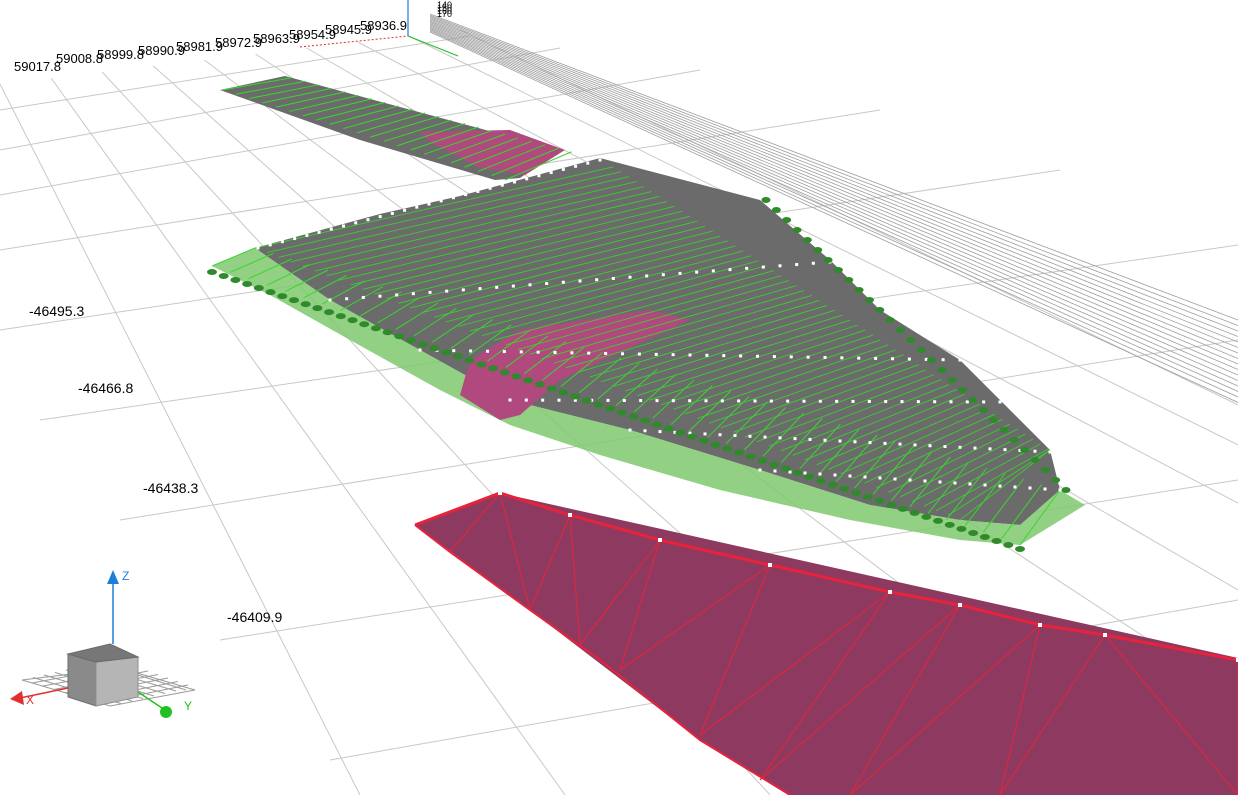 The image size is (1238, 795). Describe the element at coordinates (79, 58) in the screenshot. I see `x-axis-label: 59008.8` at that location.